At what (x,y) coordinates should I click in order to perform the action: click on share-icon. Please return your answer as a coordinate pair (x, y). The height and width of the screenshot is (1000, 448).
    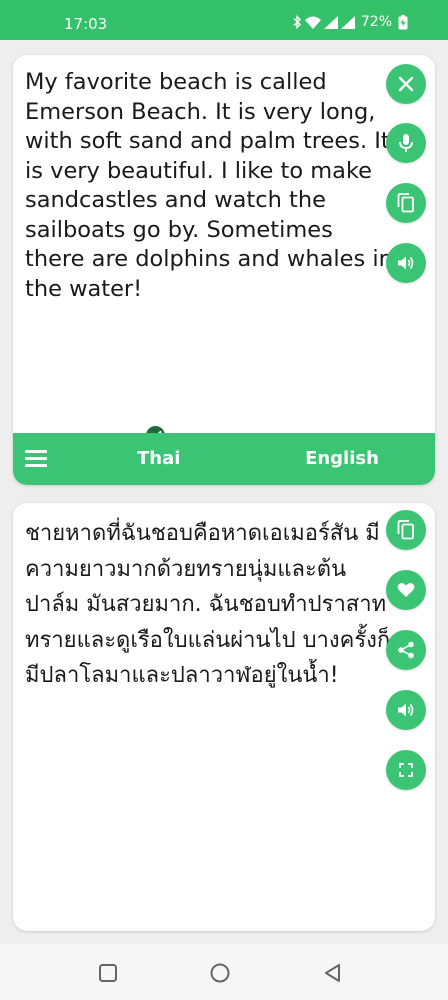
    Looking at the image, I should click on (406, 650).